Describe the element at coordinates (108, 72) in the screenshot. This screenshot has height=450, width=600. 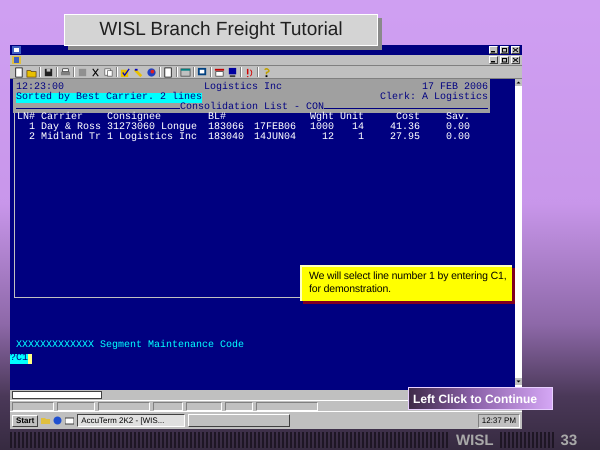
I see `copy-icon` at that location.